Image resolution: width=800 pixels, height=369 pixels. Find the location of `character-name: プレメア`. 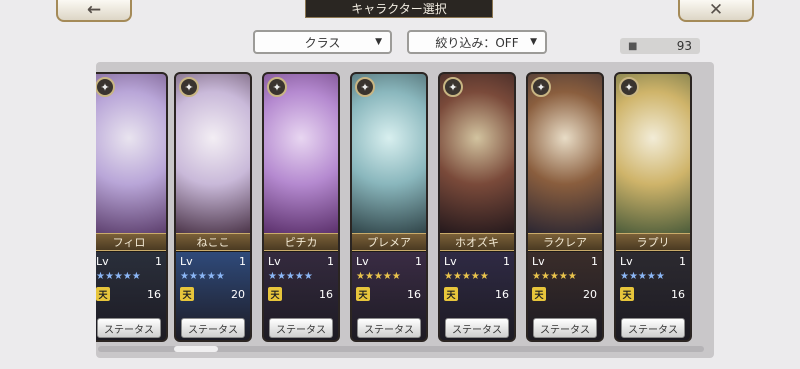

character-name: プレメア is located at coordinates (389, 242).